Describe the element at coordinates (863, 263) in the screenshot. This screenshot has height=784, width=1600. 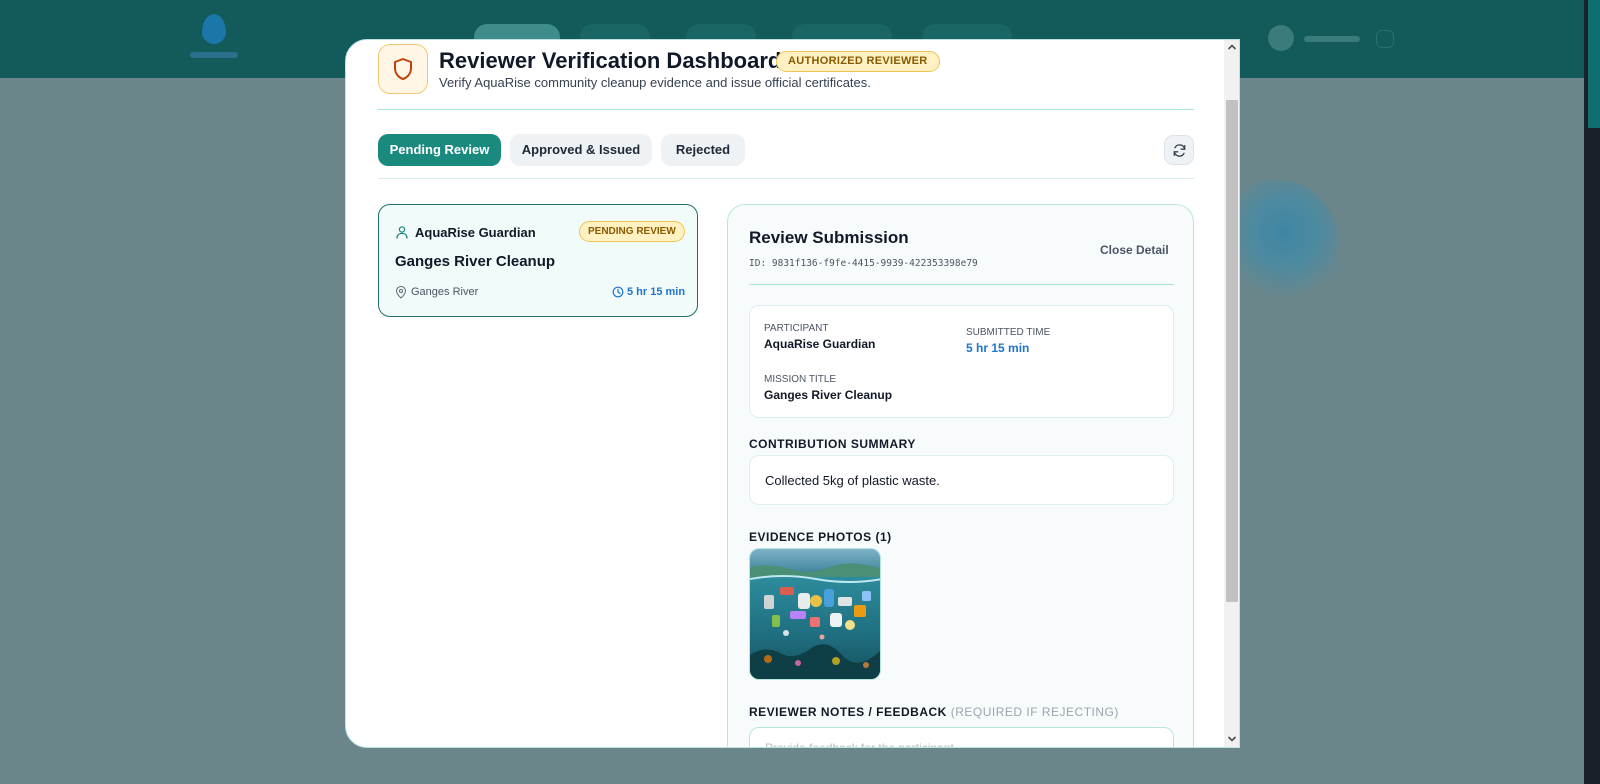
I see `submission-id: ID: 9831f136-f9fe-4415-9939-422353398e79` at that location.